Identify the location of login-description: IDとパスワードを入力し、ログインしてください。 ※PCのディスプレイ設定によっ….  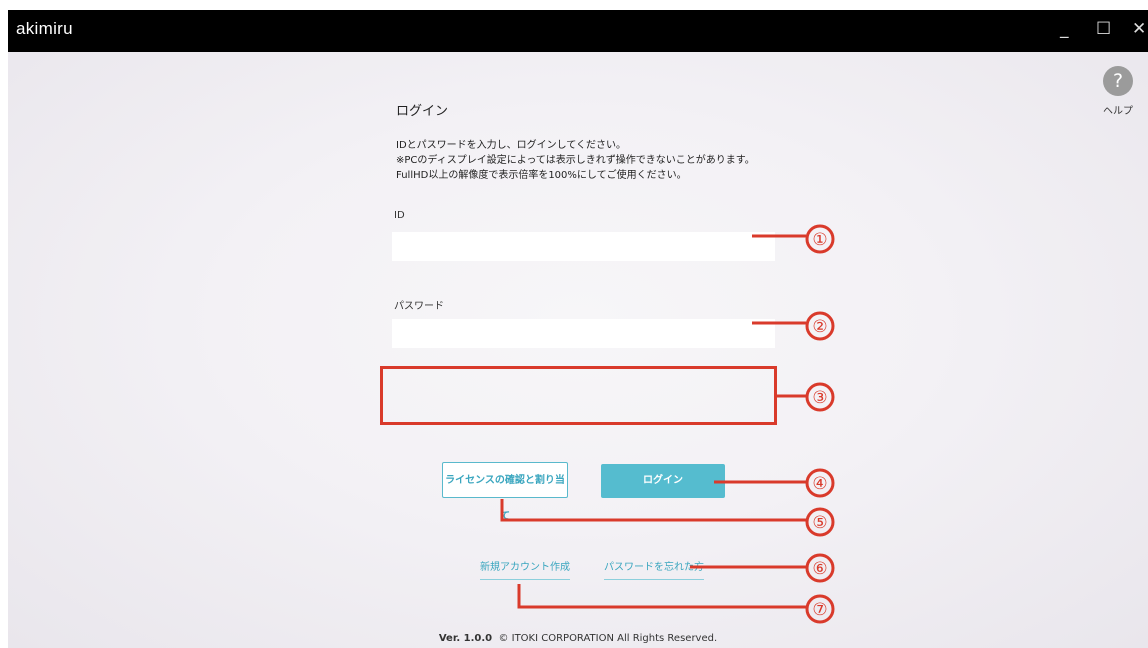
(575, 160).